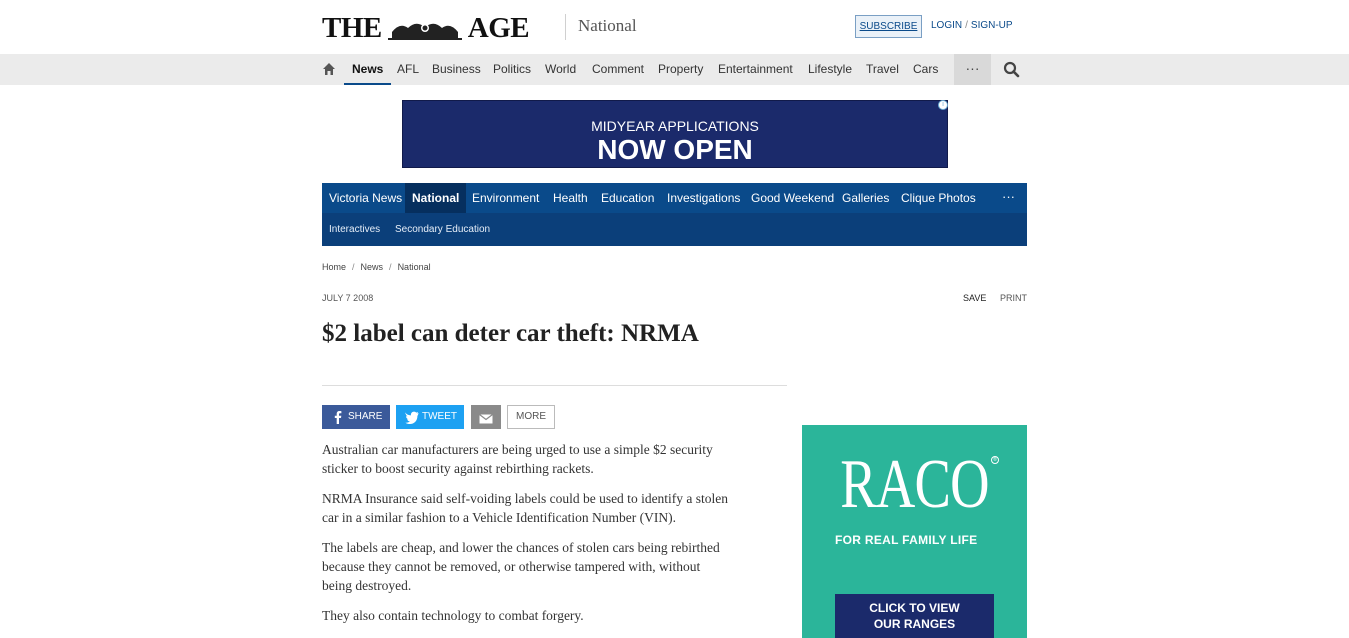 This screenshot has width=1349, height=638. I want to click on nav-item-politics: Politics, so click(512, 69).